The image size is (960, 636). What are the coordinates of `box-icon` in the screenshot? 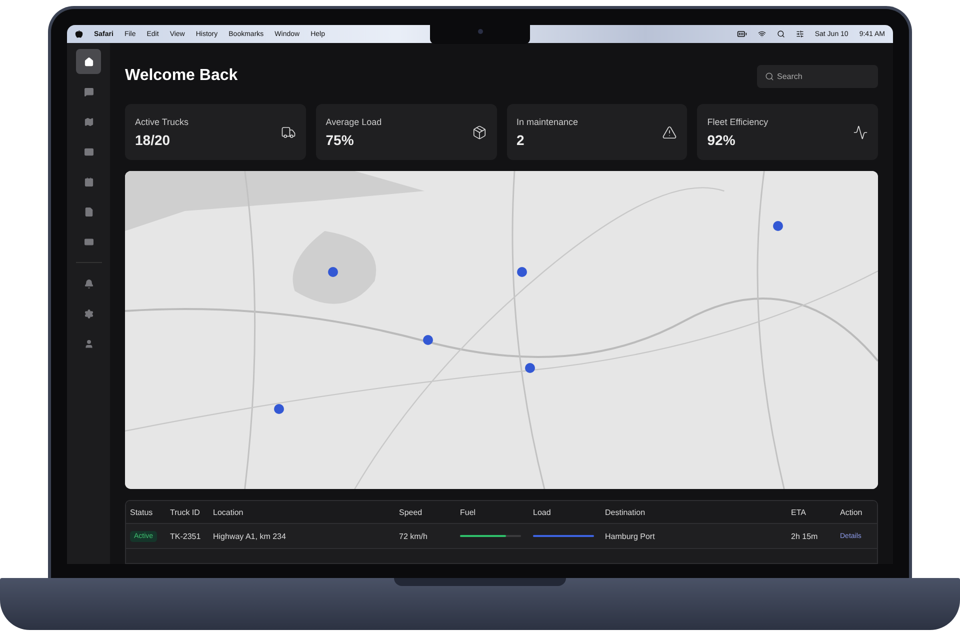 It's located at (479, 132).